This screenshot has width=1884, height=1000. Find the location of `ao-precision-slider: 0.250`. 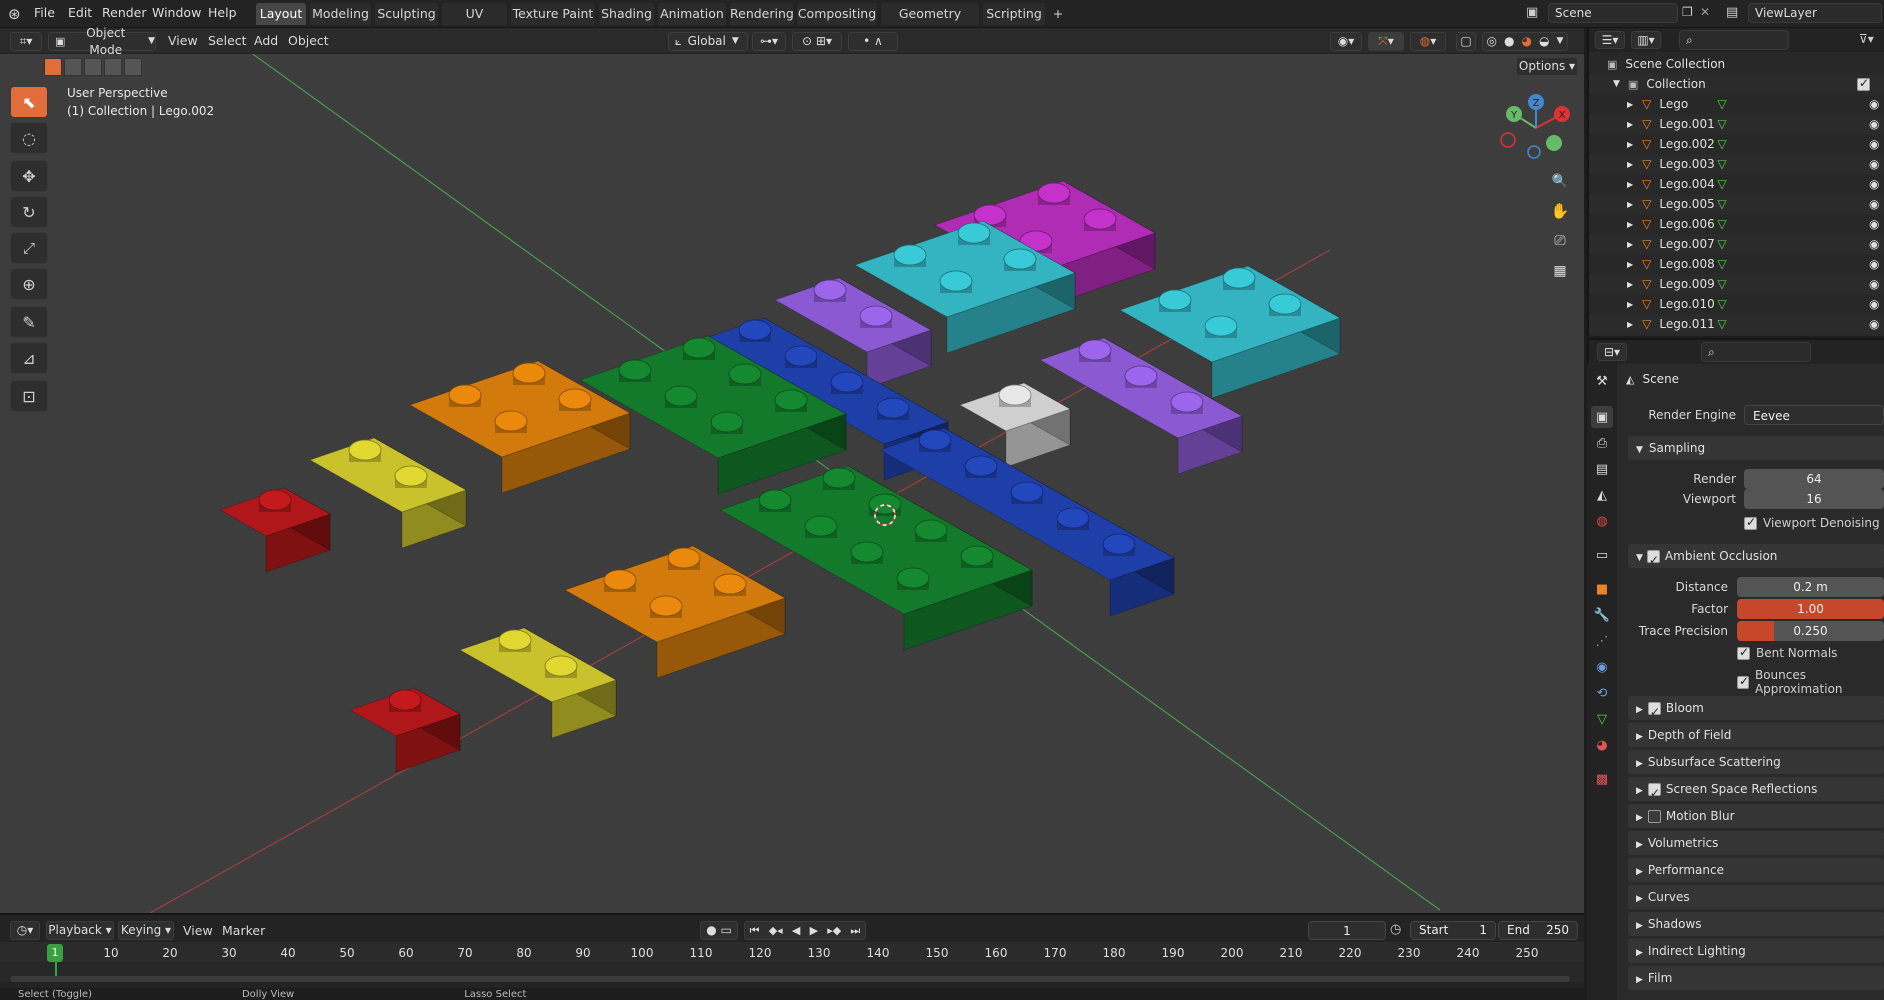

ao-precision-slider: 0.250 is located at coordinates (1810, 631).